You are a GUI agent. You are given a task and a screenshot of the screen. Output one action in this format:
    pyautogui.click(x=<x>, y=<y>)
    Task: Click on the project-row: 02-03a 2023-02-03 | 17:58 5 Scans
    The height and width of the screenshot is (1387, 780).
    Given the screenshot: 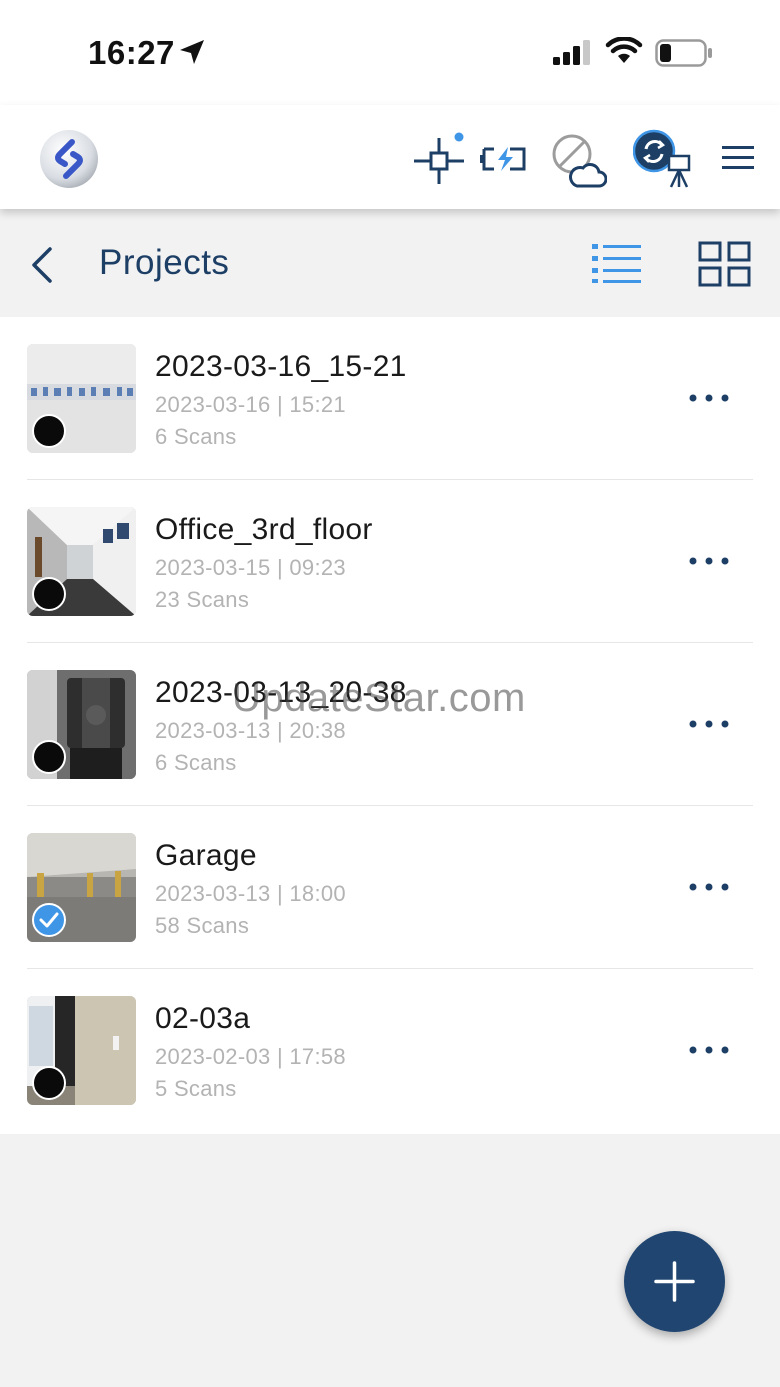 What is the action you would take?
    pyautogui.click(x=390, y=1050)
    